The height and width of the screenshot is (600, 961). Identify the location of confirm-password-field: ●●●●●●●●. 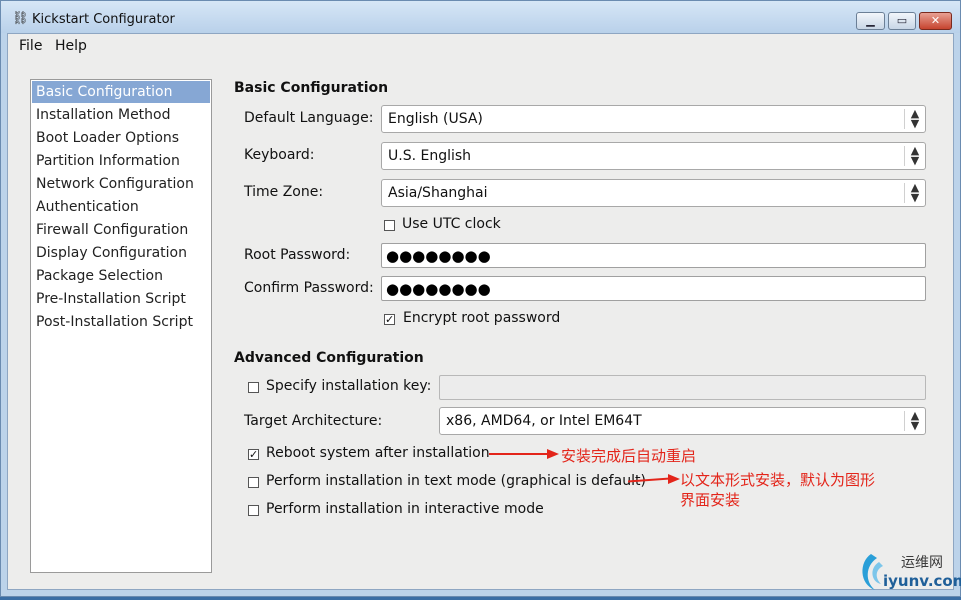
(653, 288).